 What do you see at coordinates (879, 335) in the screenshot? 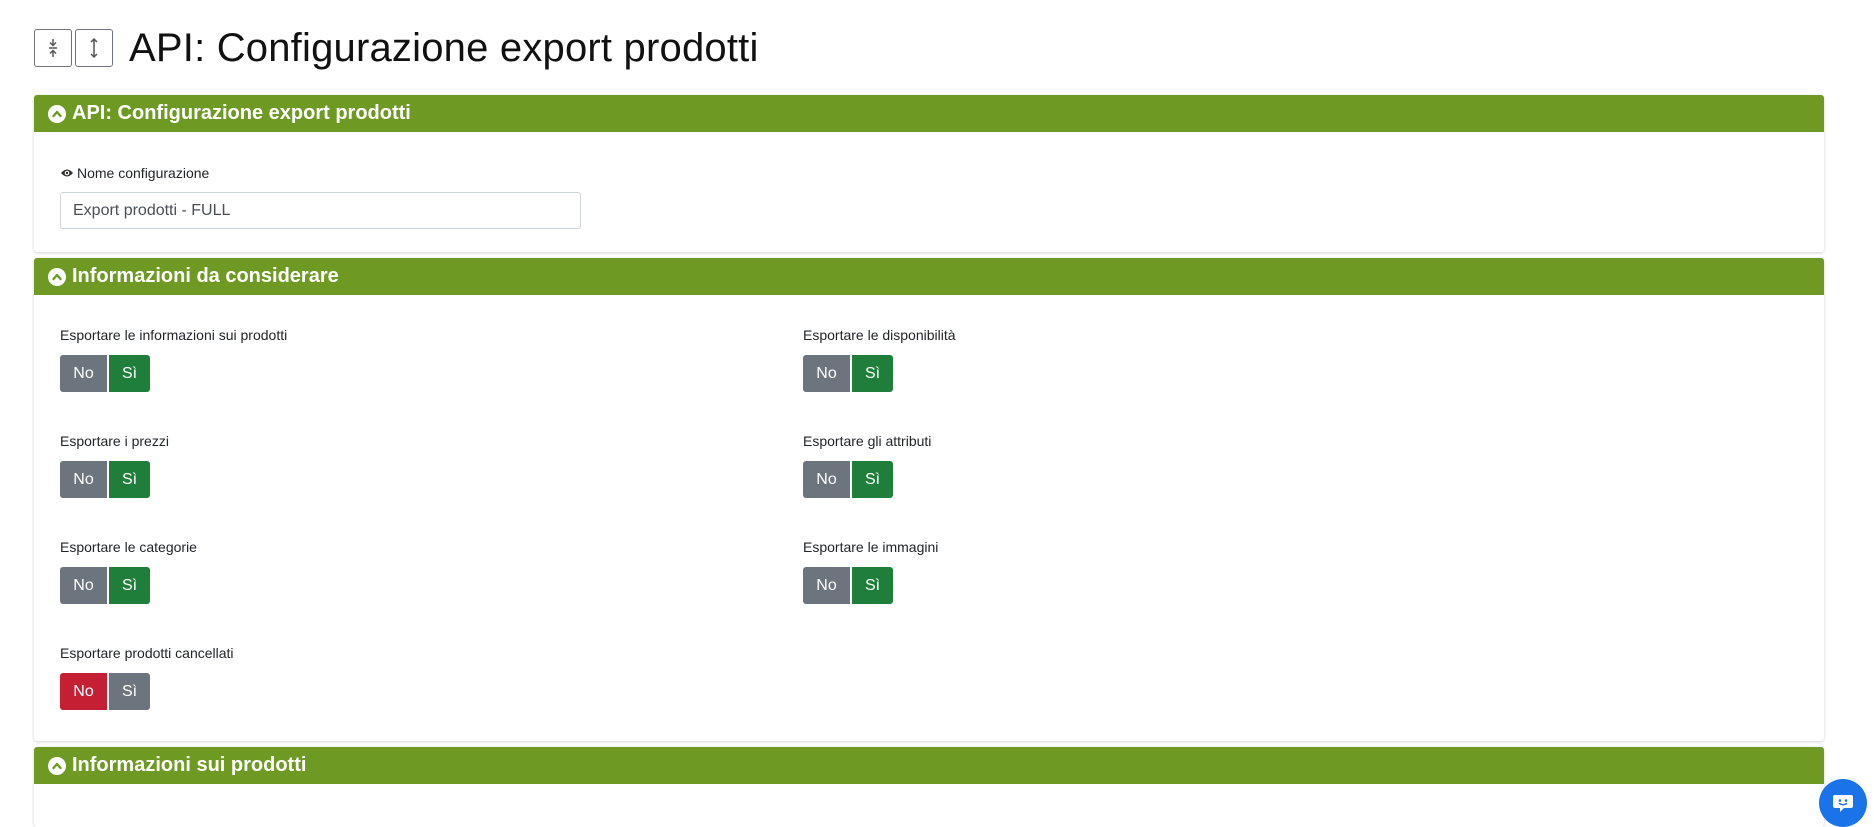
I see `toggle-label-availability: Esportare le disponibilità` at bounding box center [879, 335].